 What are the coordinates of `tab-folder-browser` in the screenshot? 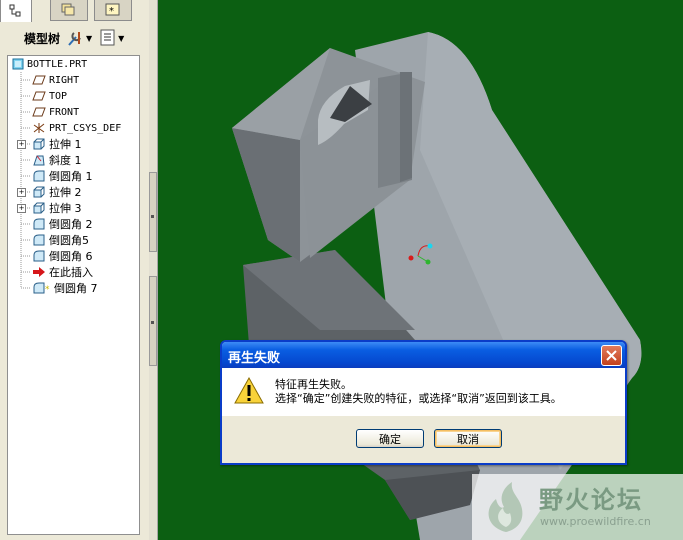 It's located at (69, 10).